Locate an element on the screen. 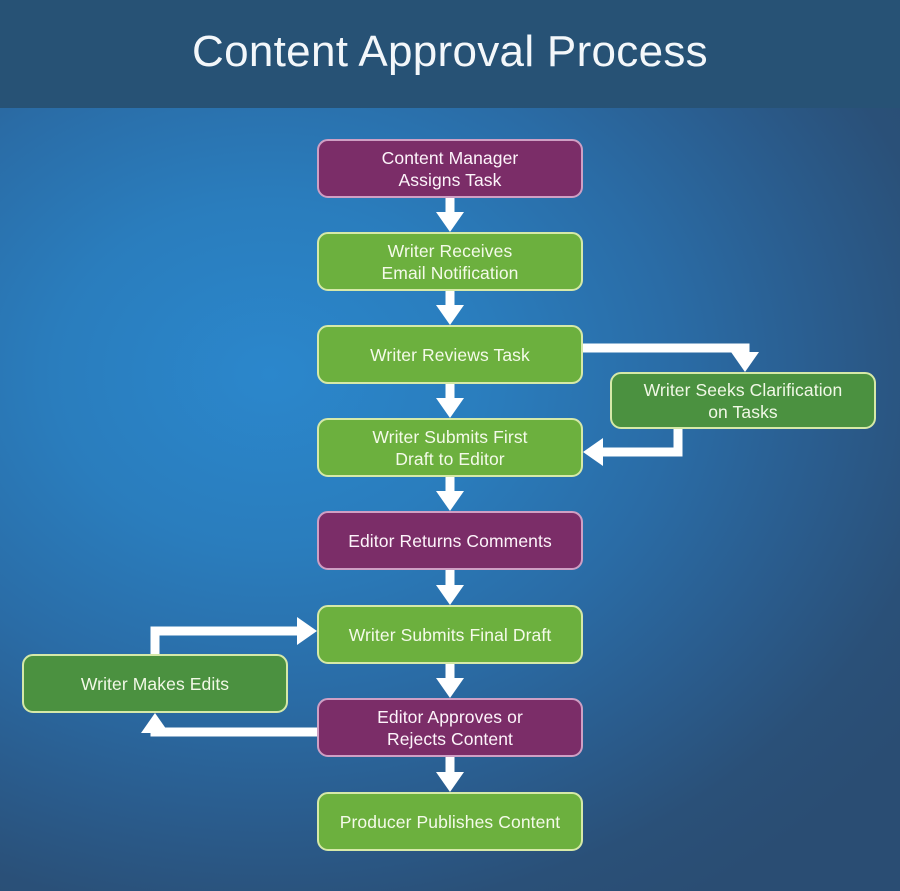 The image size is (900, 891). edge-editor-comments-to-final-draft is located at coordinates (450, 587).